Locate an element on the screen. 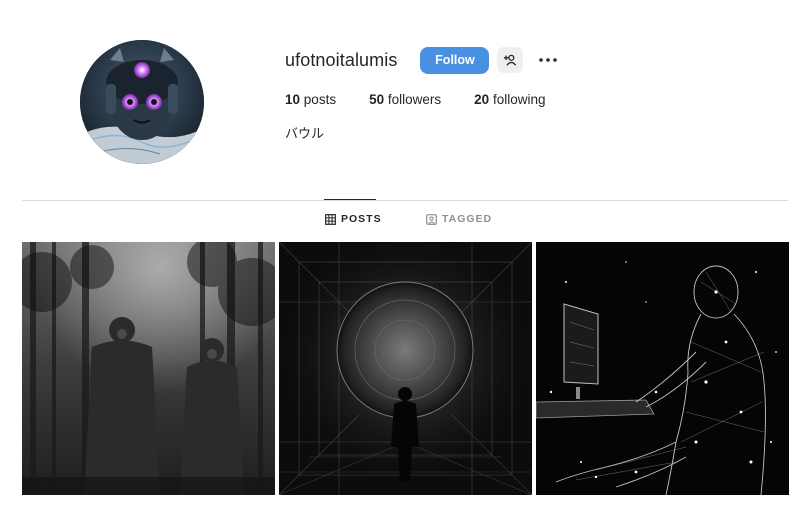 This screenshot has width=800, height=508. tab-posts: POSTS is located at coordinates (353, 219).